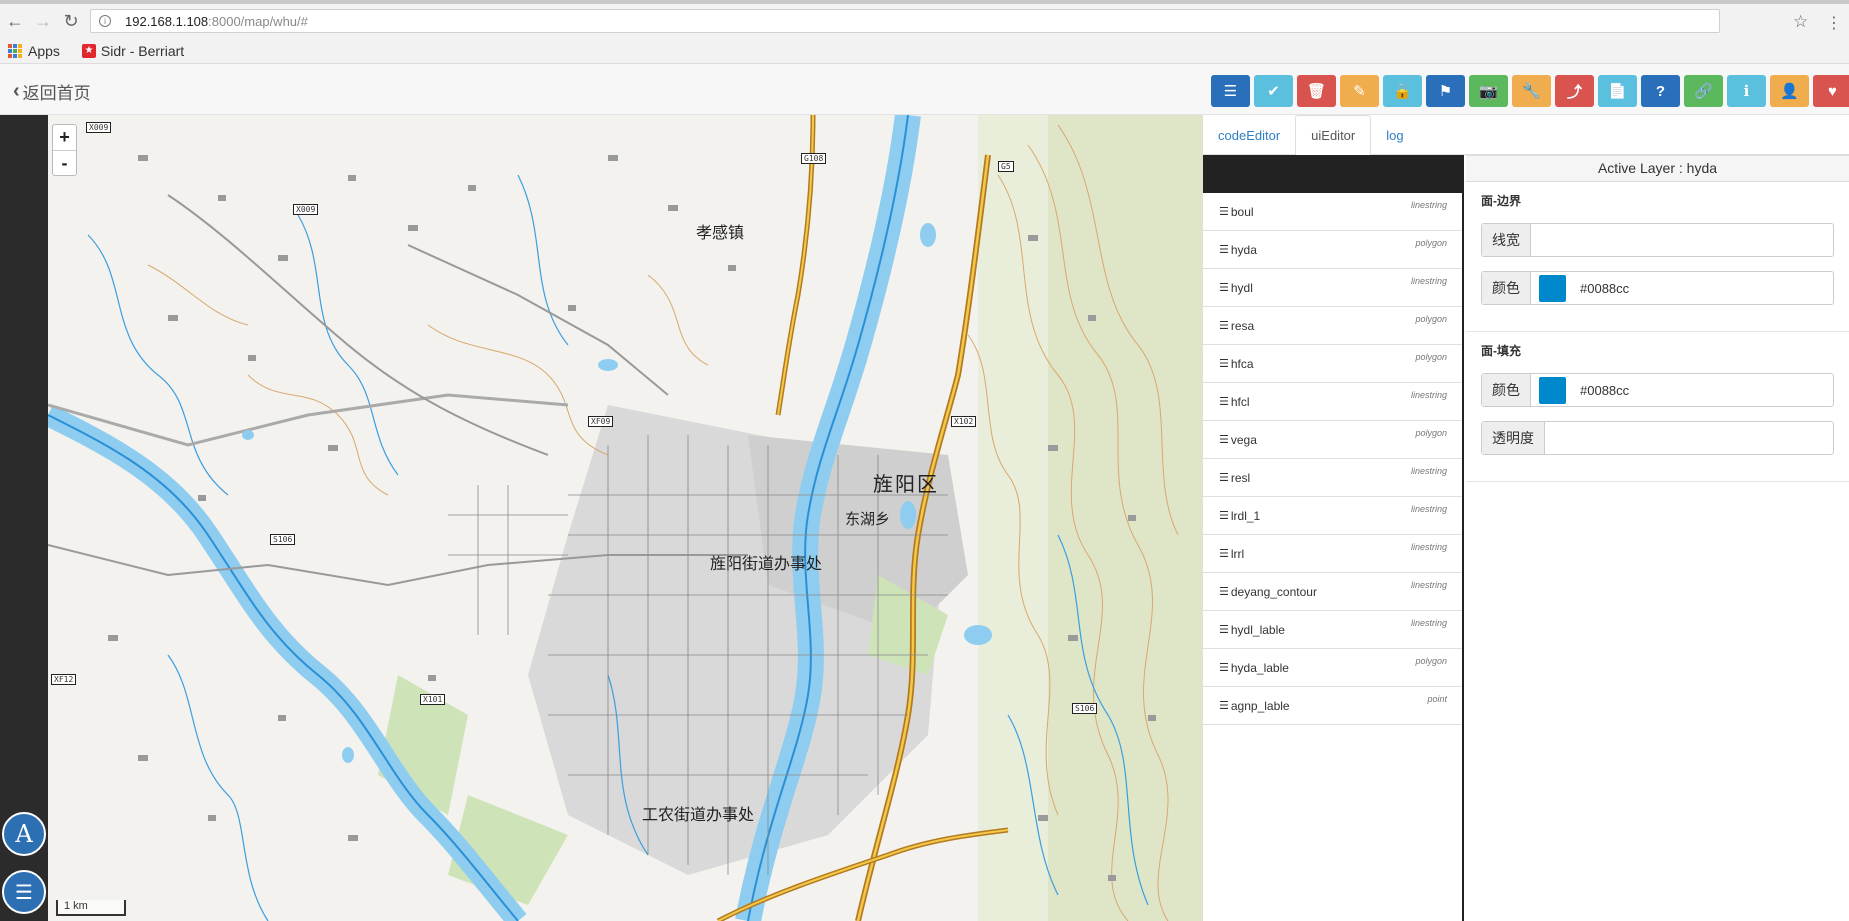  I want to click on check-icon: ✔, so click(1273, 91).